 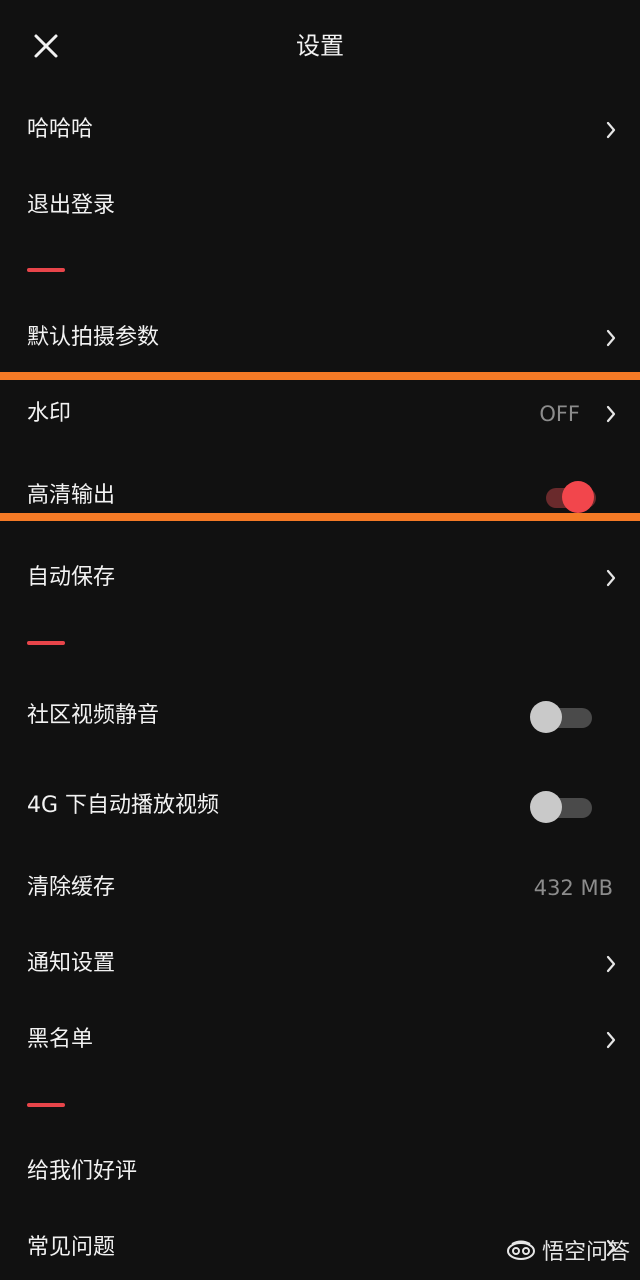 I want to click on settings-item-label: 退出登录, so click(x=71, y=205).